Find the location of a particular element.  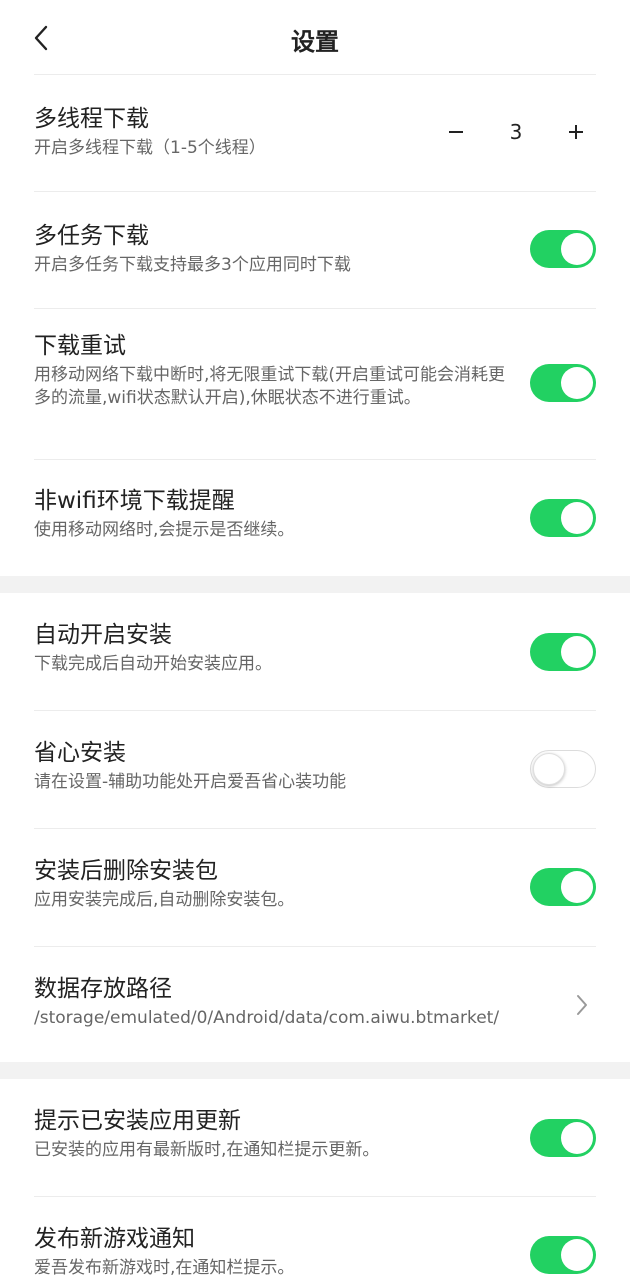

setting-title: 省心安装 is located at coordinates (80, 753).